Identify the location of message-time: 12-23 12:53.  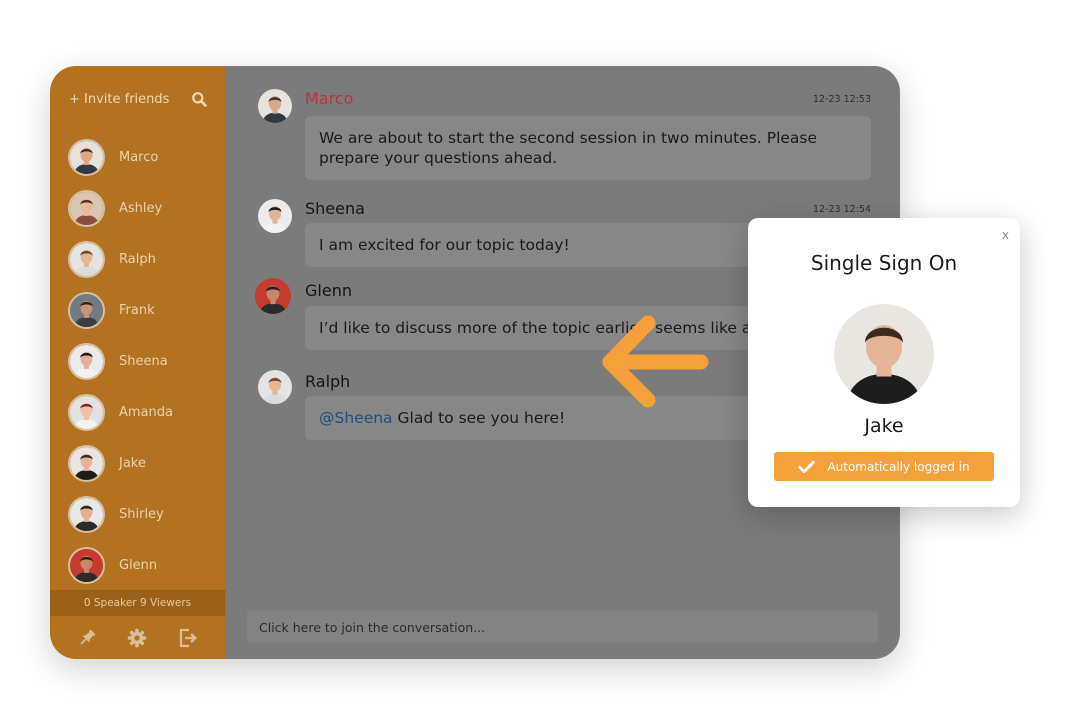
(841, 99).